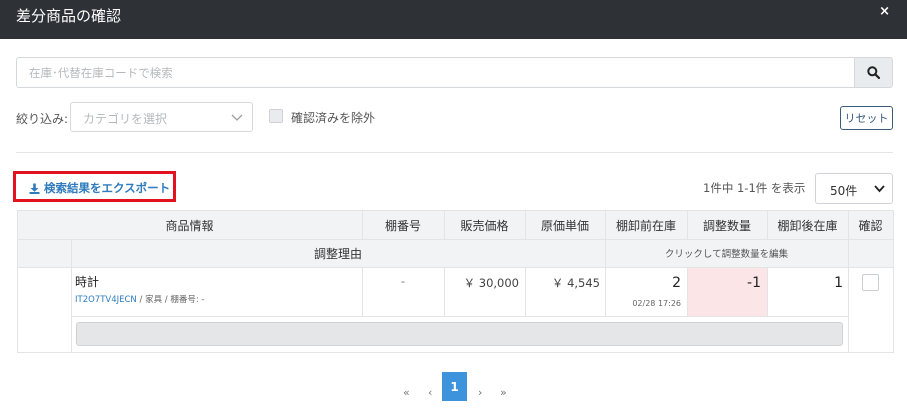 Image resolution: width=907 pixels, height=415 pixels. I want to click on confirm-checkbox, so click(870, 282).